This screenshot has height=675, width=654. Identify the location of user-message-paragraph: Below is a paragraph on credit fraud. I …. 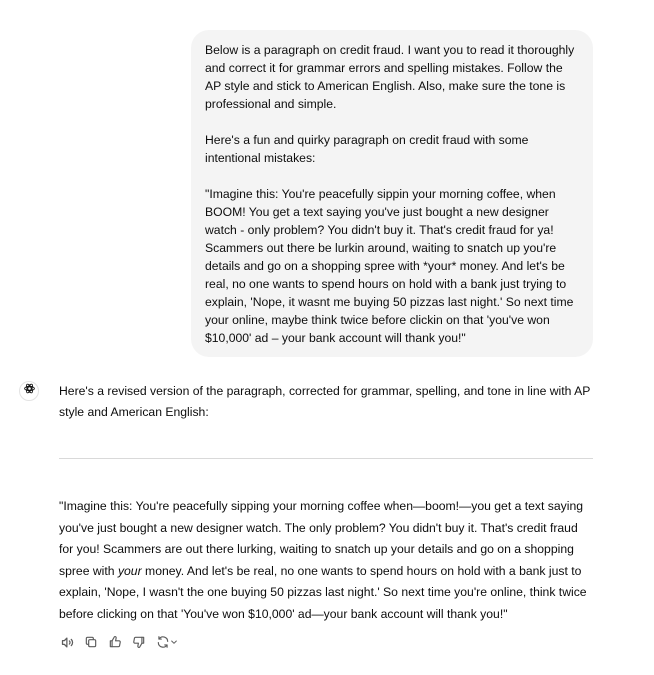
(390, 77).